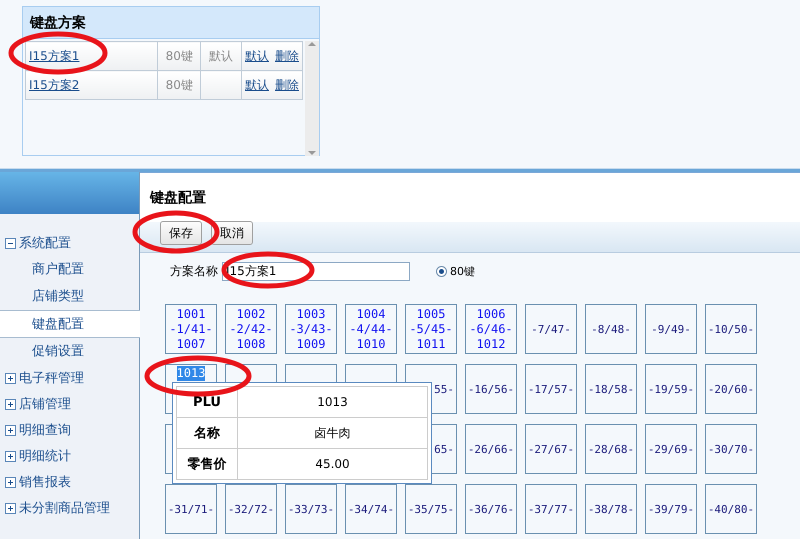 The width and height of the screenshot is (800, 539). What do you see at coordinates (207, 402) in the screenshot?
I see `tooltip-label: PLU` at bounding box center [207, 402].